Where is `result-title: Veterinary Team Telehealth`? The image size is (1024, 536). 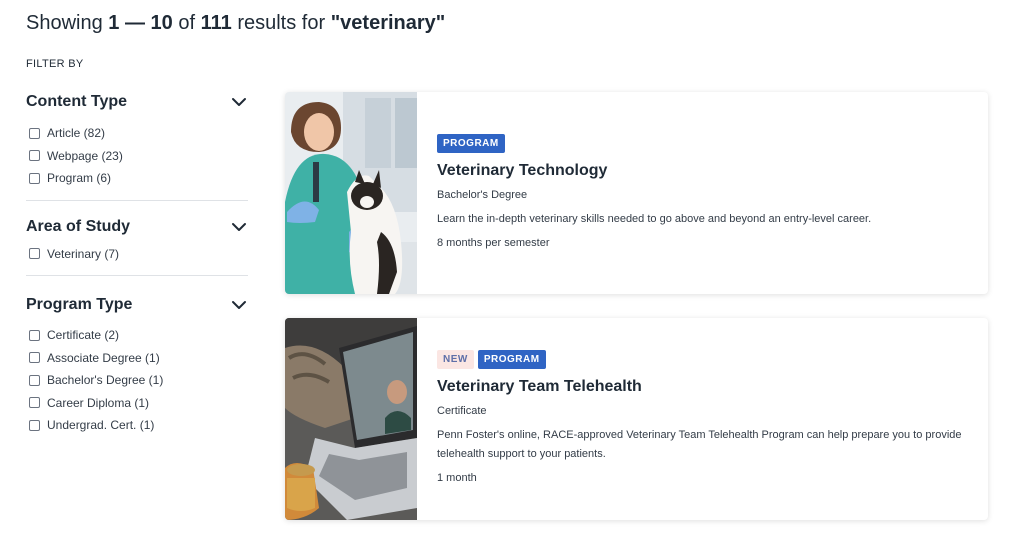 result-title: Veterinary Team Telehealth is located at coordinates (702, 387).